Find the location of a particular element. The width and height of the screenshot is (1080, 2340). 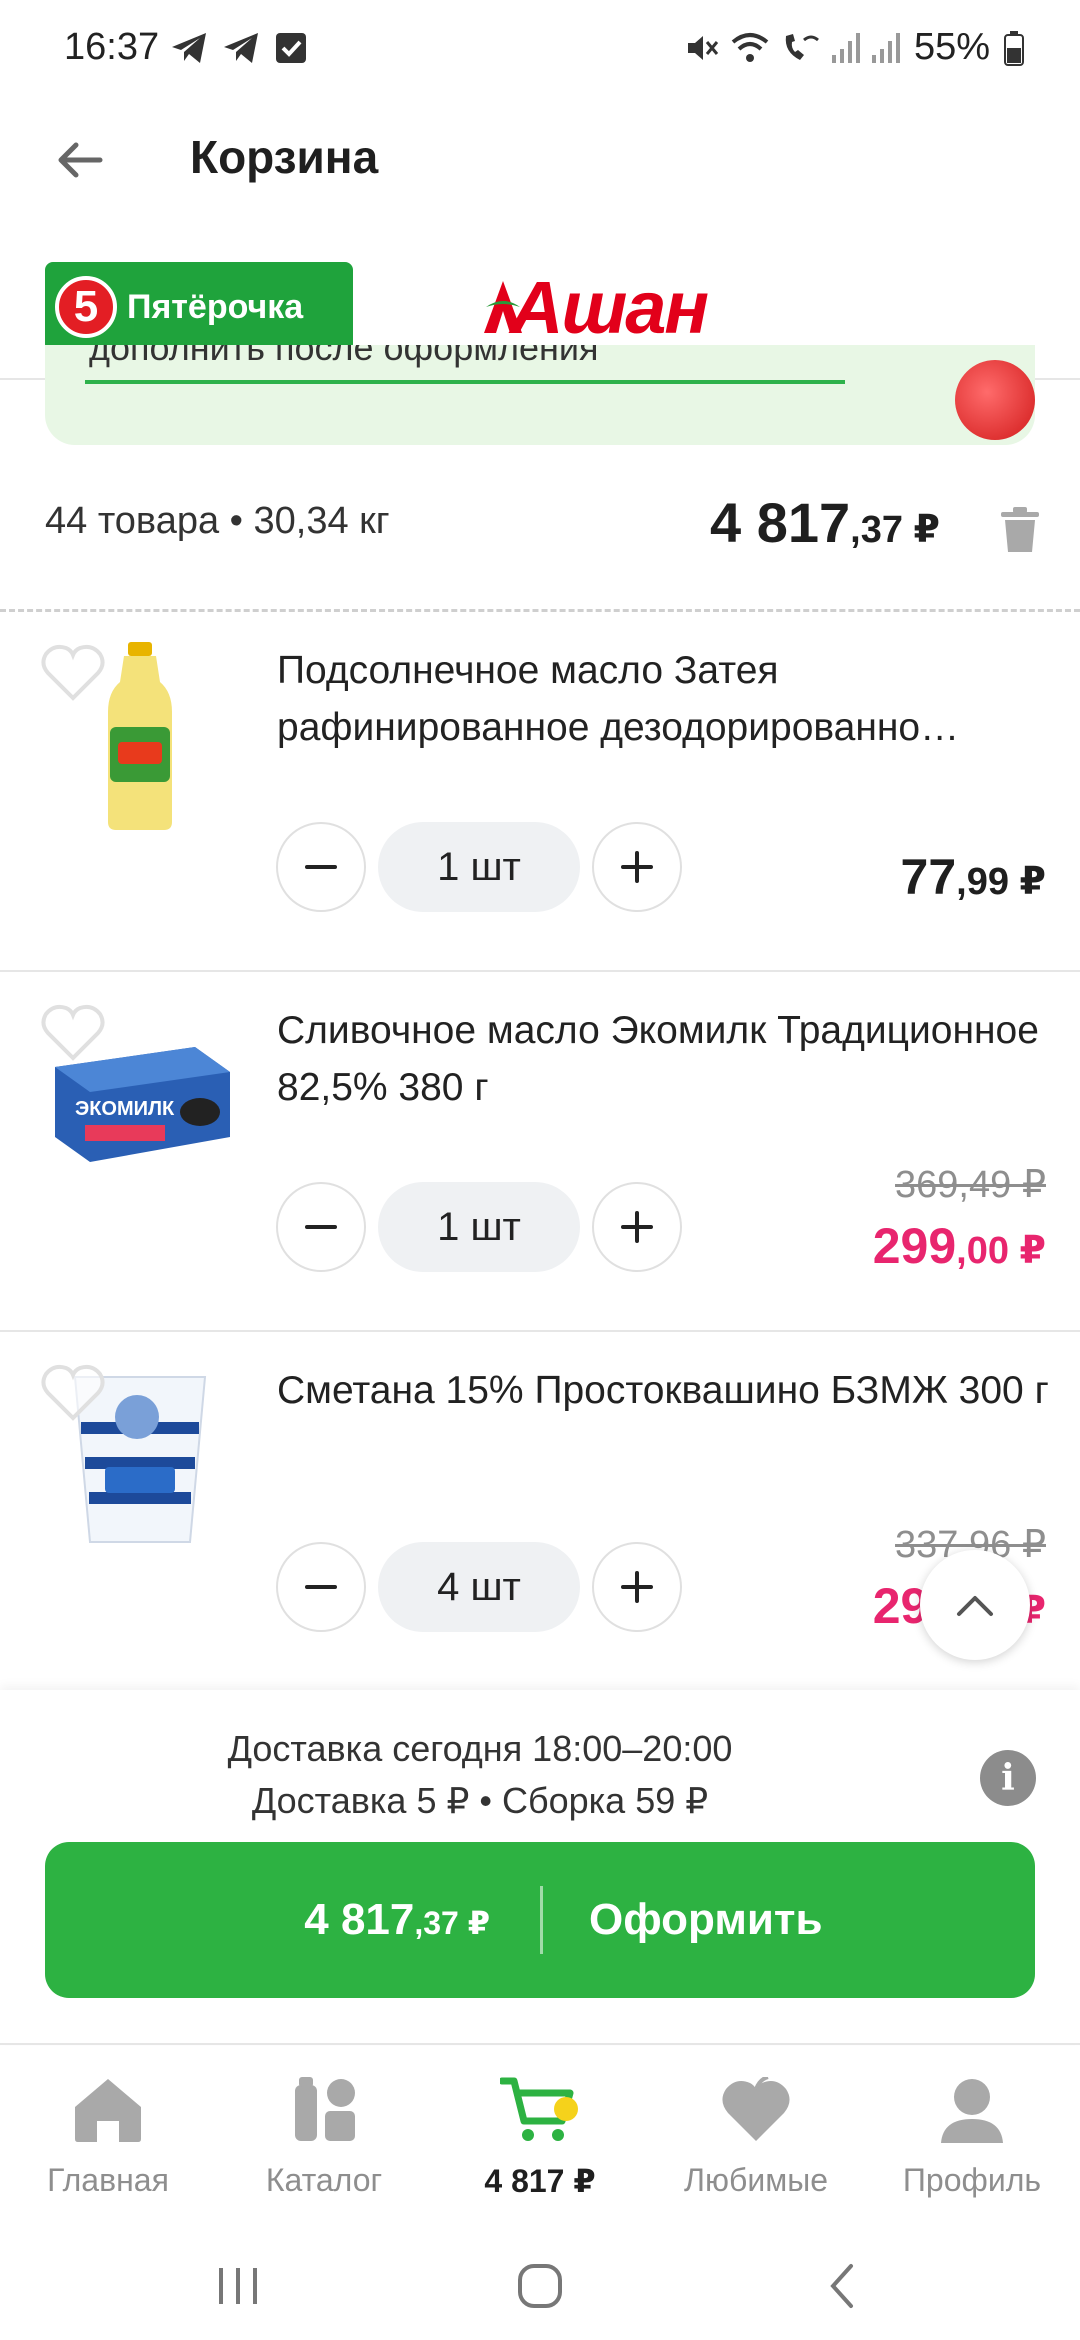

bottom-nav: Главная Каталог 4 817 ₽ Любимые Профиль is located at coordinates (540, 2141).